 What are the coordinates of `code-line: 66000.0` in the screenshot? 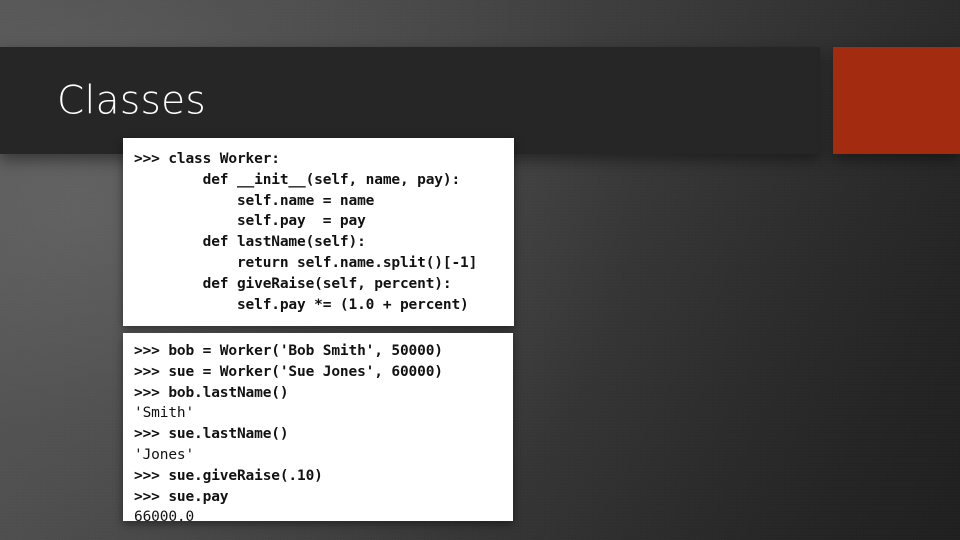 It's located at (164, 515).